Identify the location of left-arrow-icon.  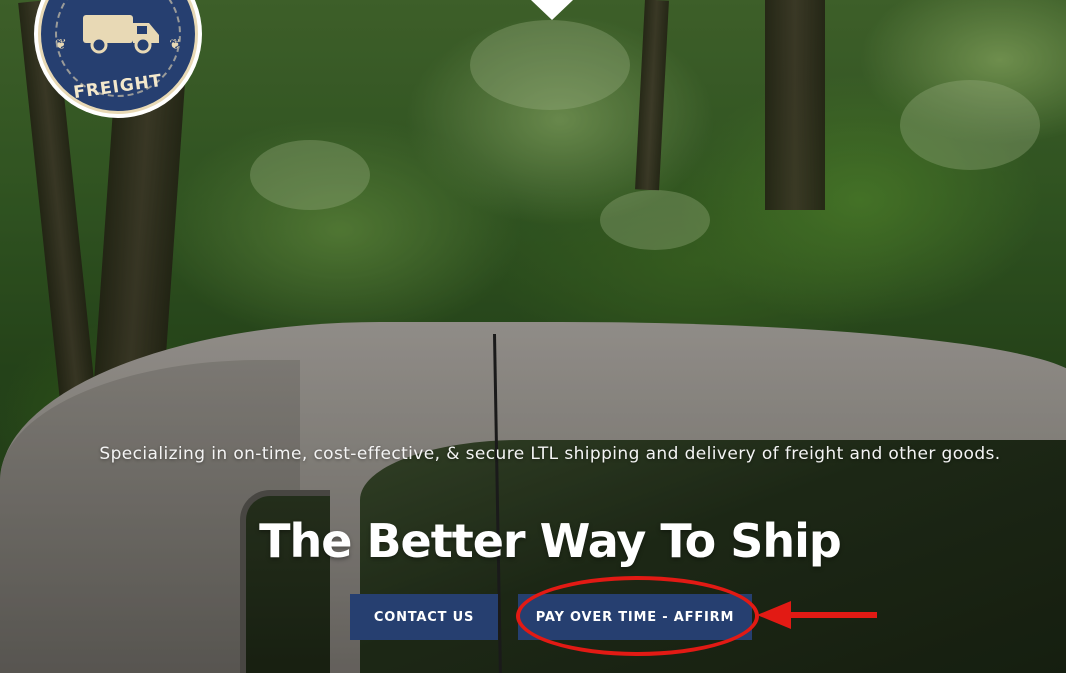
(817, 615).